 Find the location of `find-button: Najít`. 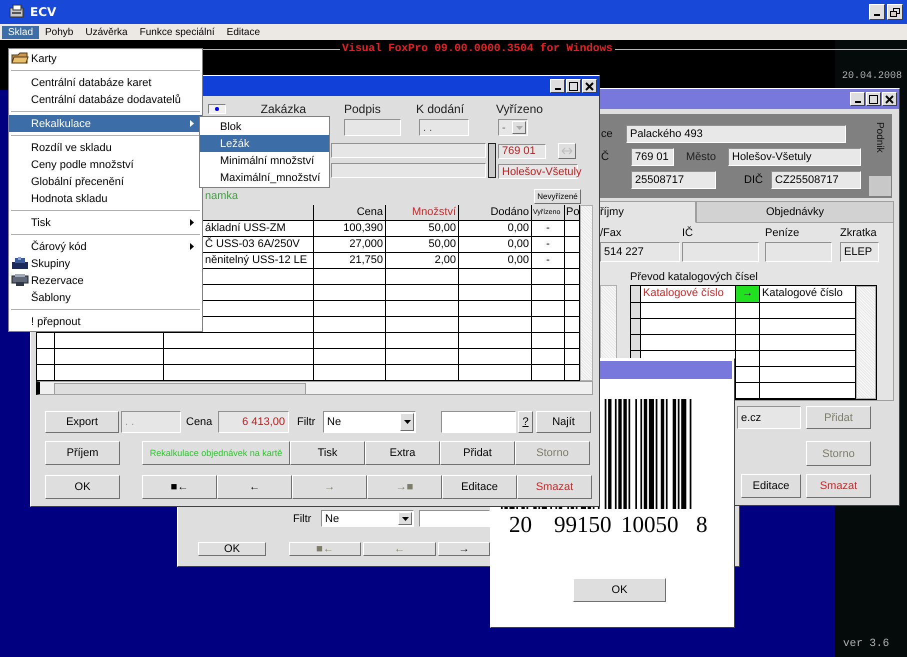

find-button: Najít is located at coordinates (563, 422).